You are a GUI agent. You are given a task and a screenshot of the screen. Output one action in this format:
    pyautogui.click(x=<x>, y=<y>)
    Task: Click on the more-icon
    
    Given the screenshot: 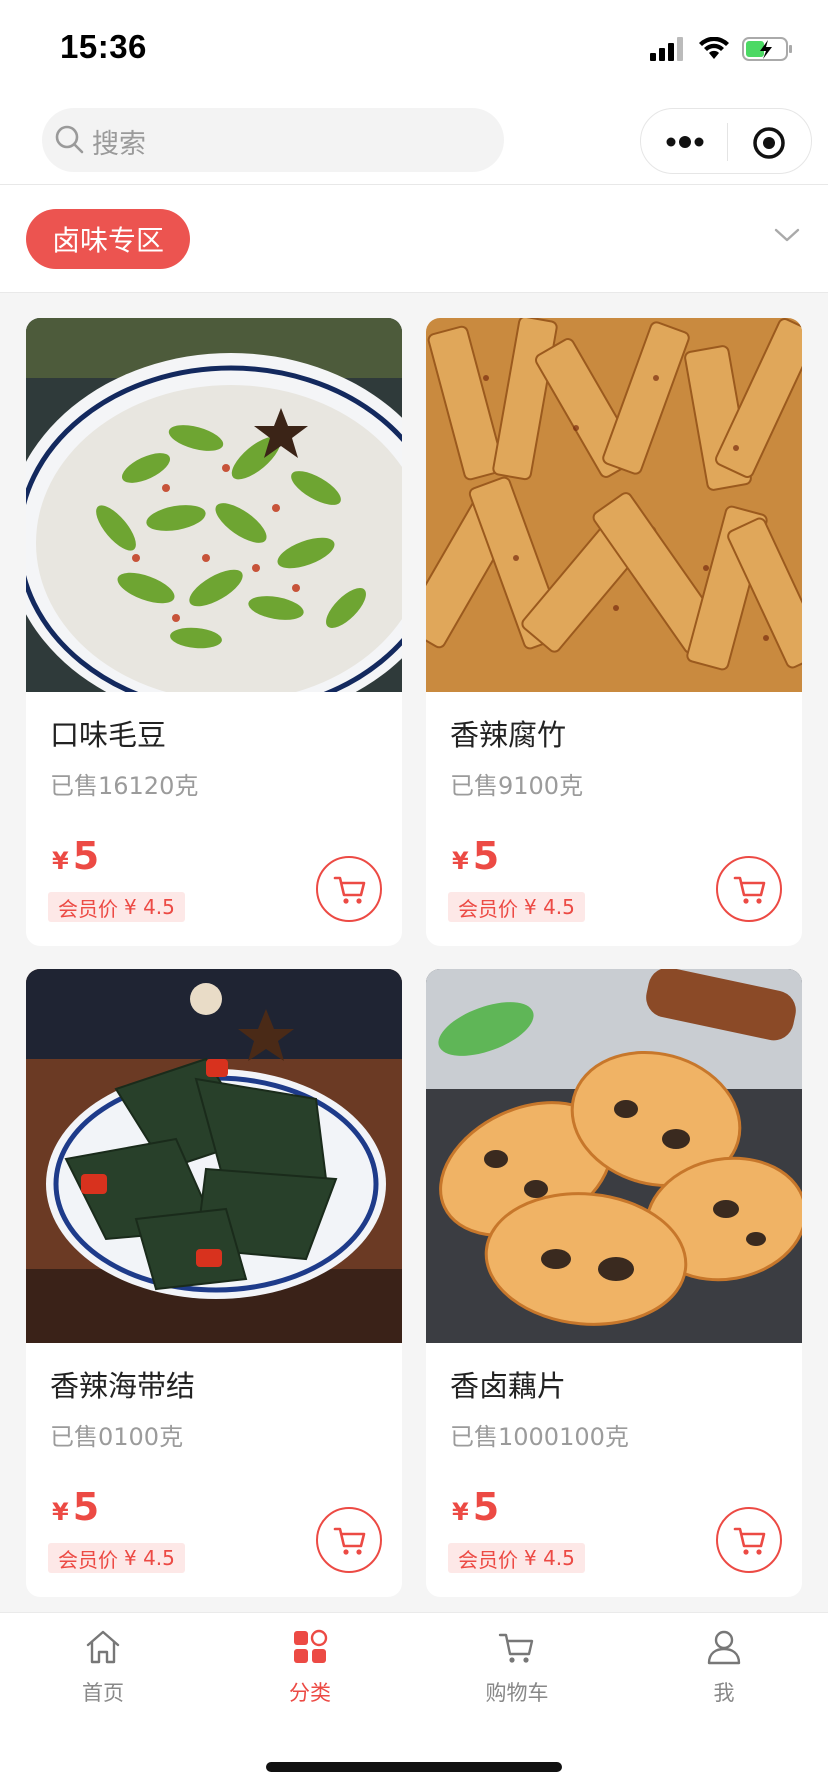 What is the action you would take?
    pyautogui.click(x=685, y=142)
    